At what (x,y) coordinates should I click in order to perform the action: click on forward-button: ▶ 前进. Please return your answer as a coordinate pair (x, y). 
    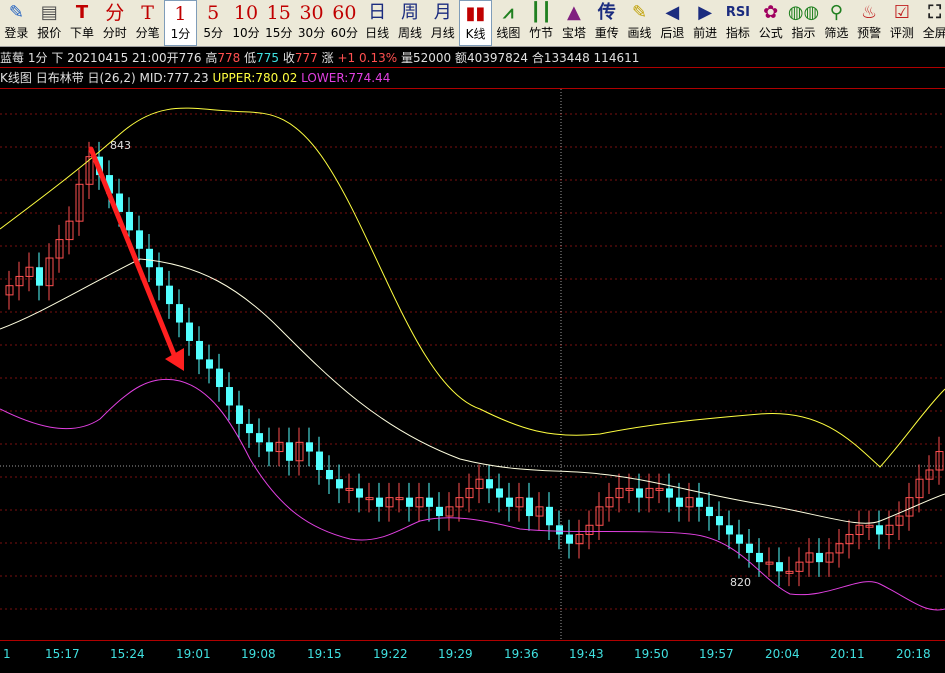
    Looking at the image, I should click on (705, 23).